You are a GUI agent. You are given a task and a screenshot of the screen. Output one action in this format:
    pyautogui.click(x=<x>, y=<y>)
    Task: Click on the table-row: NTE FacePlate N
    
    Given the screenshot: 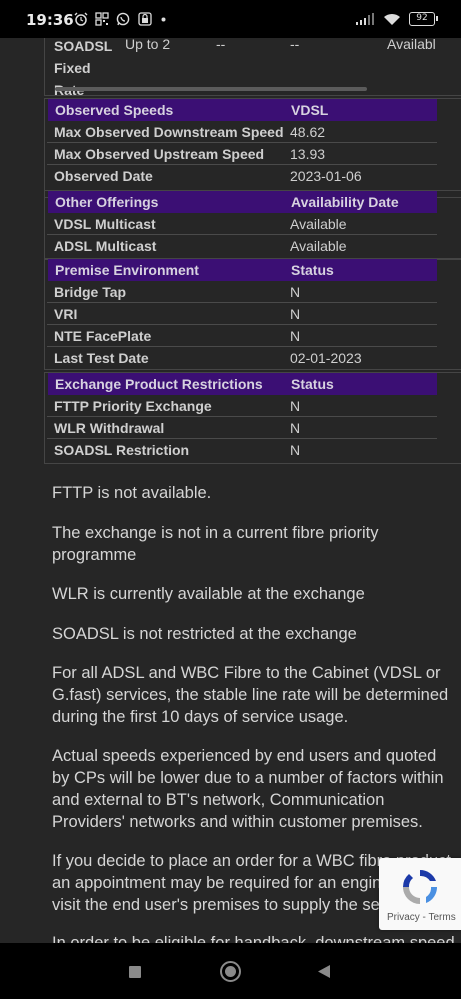 What is the action you would take?
    pyautogui.click(x=242, y=336)
    